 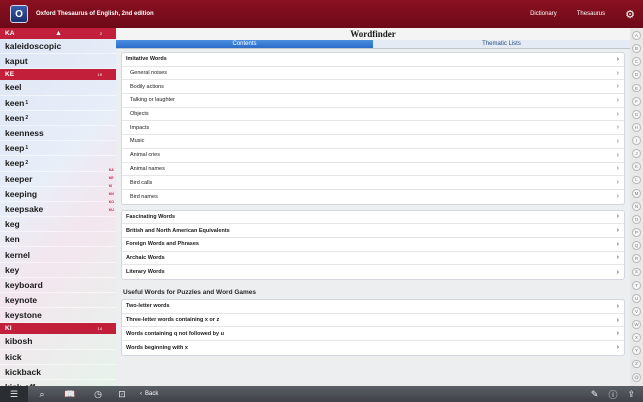 What do you see at coordinates (111, 186) in the screenshot?
I see `section-index-mark: KI` at bounding box center [111, 186].